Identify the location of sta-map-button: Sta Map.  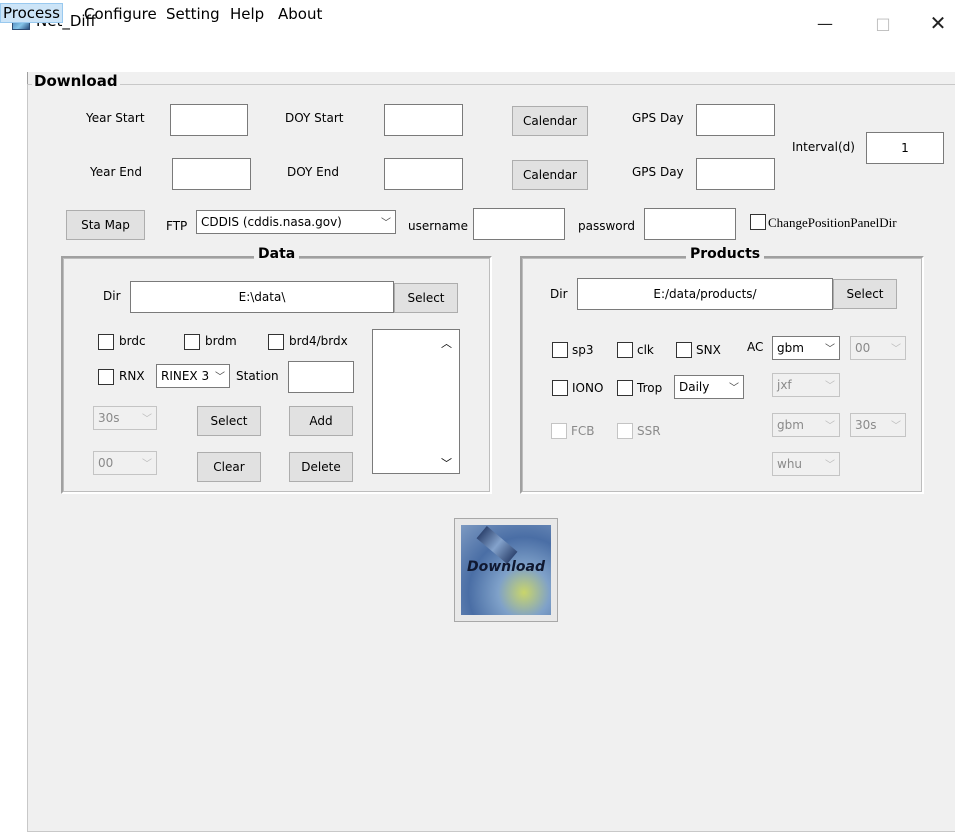
(105, 225).